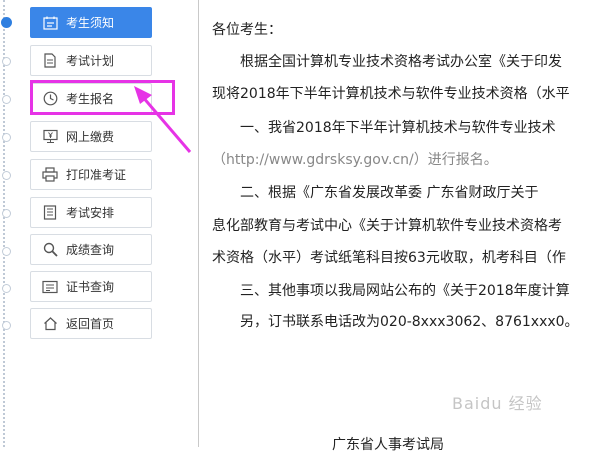  I want to click on paragraph-line: 一、我省2018年下半年计算机技术与软件专业技术, so click(398, 128).